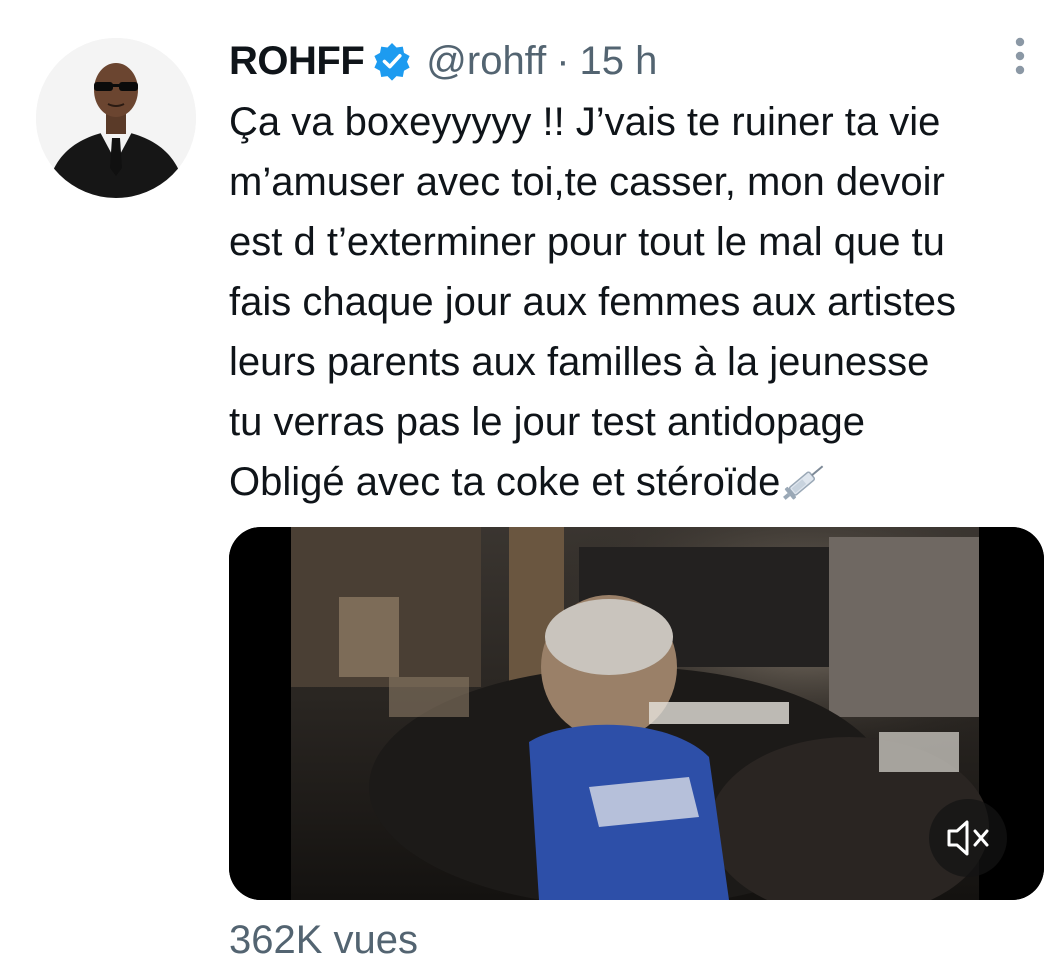  I want to click on tweet-timestamp: 15 h, so click(619, 61).